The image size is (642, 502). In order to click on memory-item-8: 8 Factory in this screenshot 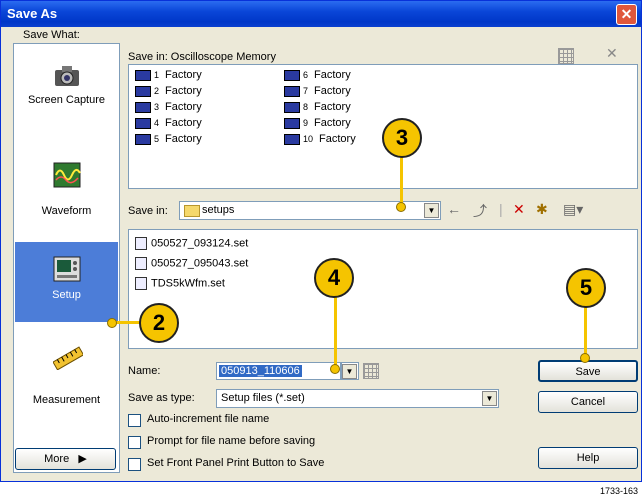, I will do `click(317, 108)`.